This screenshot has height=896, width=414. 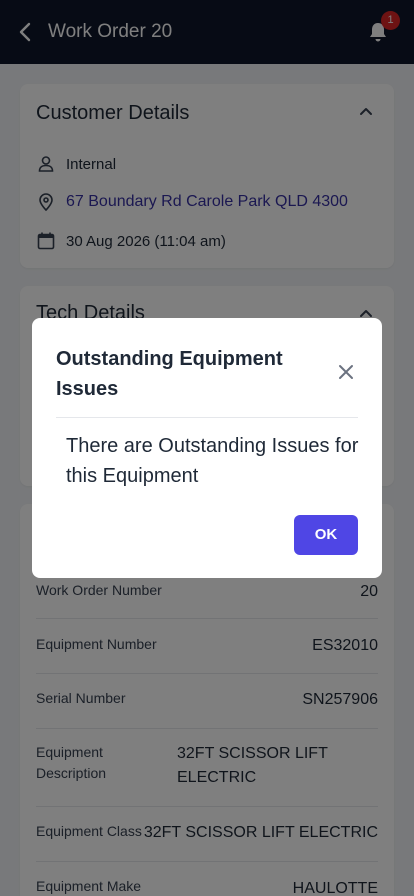 I want to click on close-icon, so click(x=346, y=372).